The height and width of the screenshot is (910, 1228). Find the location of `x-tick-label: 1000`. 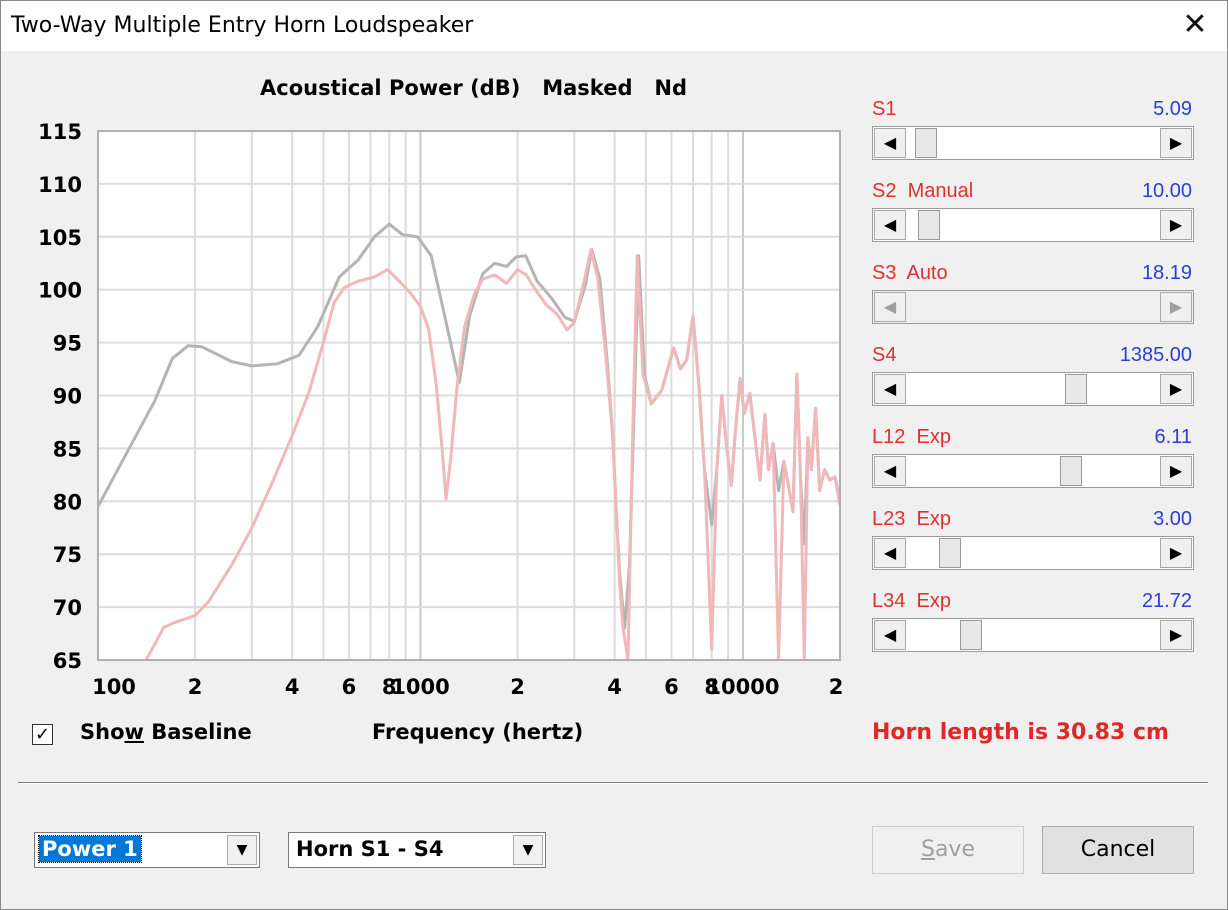

x-tick-label: 1000 is located at coordinates (420, 687).